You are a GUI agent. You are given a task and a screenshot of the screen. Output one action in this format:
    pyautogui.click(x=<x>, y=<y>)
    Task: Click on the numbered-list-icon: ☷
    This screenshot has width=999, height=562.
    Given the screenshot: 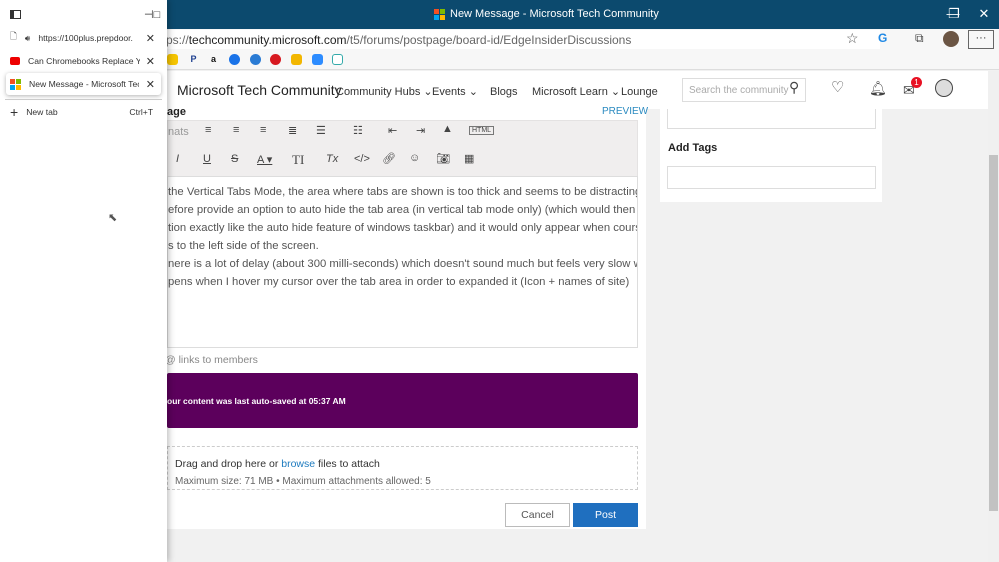 What is the action you would take?
    pyautogui.click(x=358, y=130)
    